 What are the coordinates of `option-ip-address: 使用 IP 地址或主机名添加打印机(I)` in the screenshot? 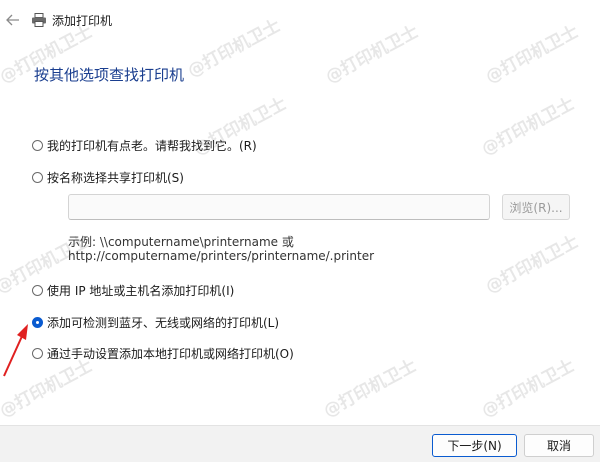 It's located at (133, 290).